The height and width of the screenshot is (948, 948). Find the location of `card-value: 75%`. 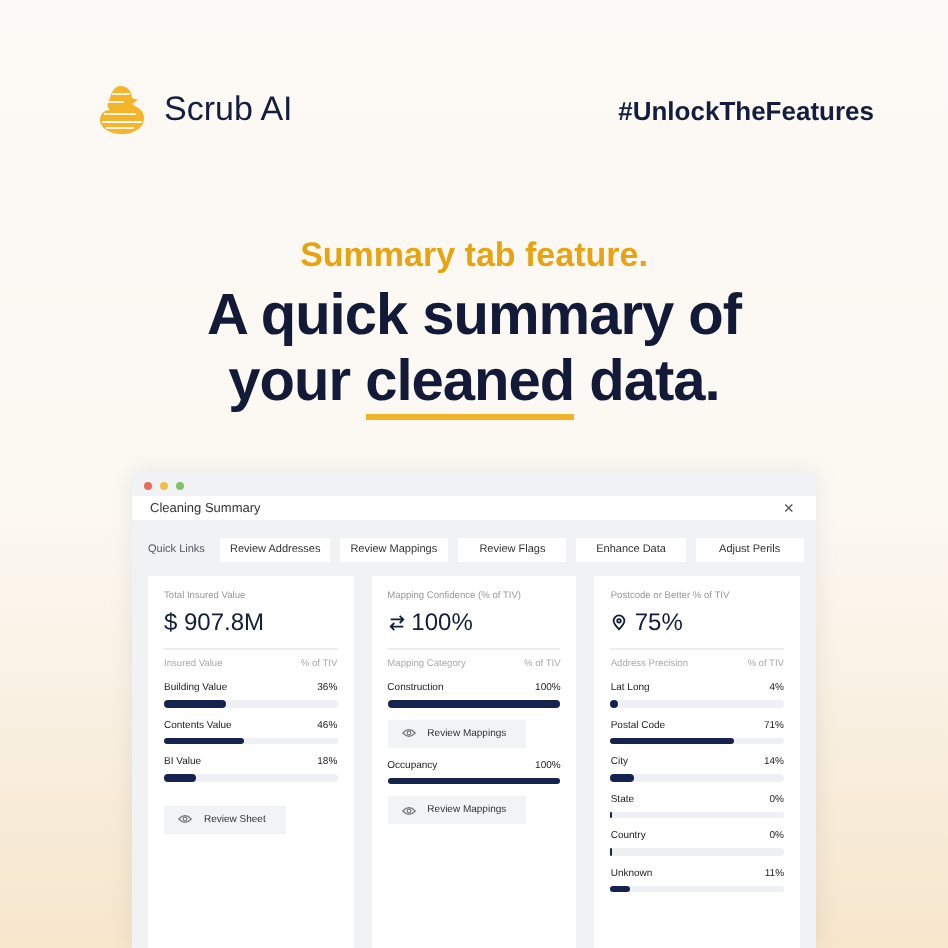

card-value: 75% is located at coordinates (658, 622).